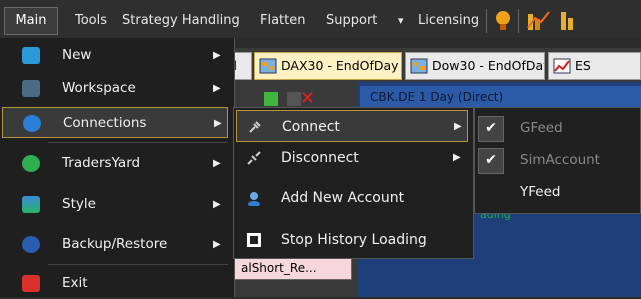 The width and height of the screenshot is (641, 299). What do you see at coordinates (352, 126) in the screenshot?
I see `menu-item-connect: Connect ▶` at bounding box center [352, 126].